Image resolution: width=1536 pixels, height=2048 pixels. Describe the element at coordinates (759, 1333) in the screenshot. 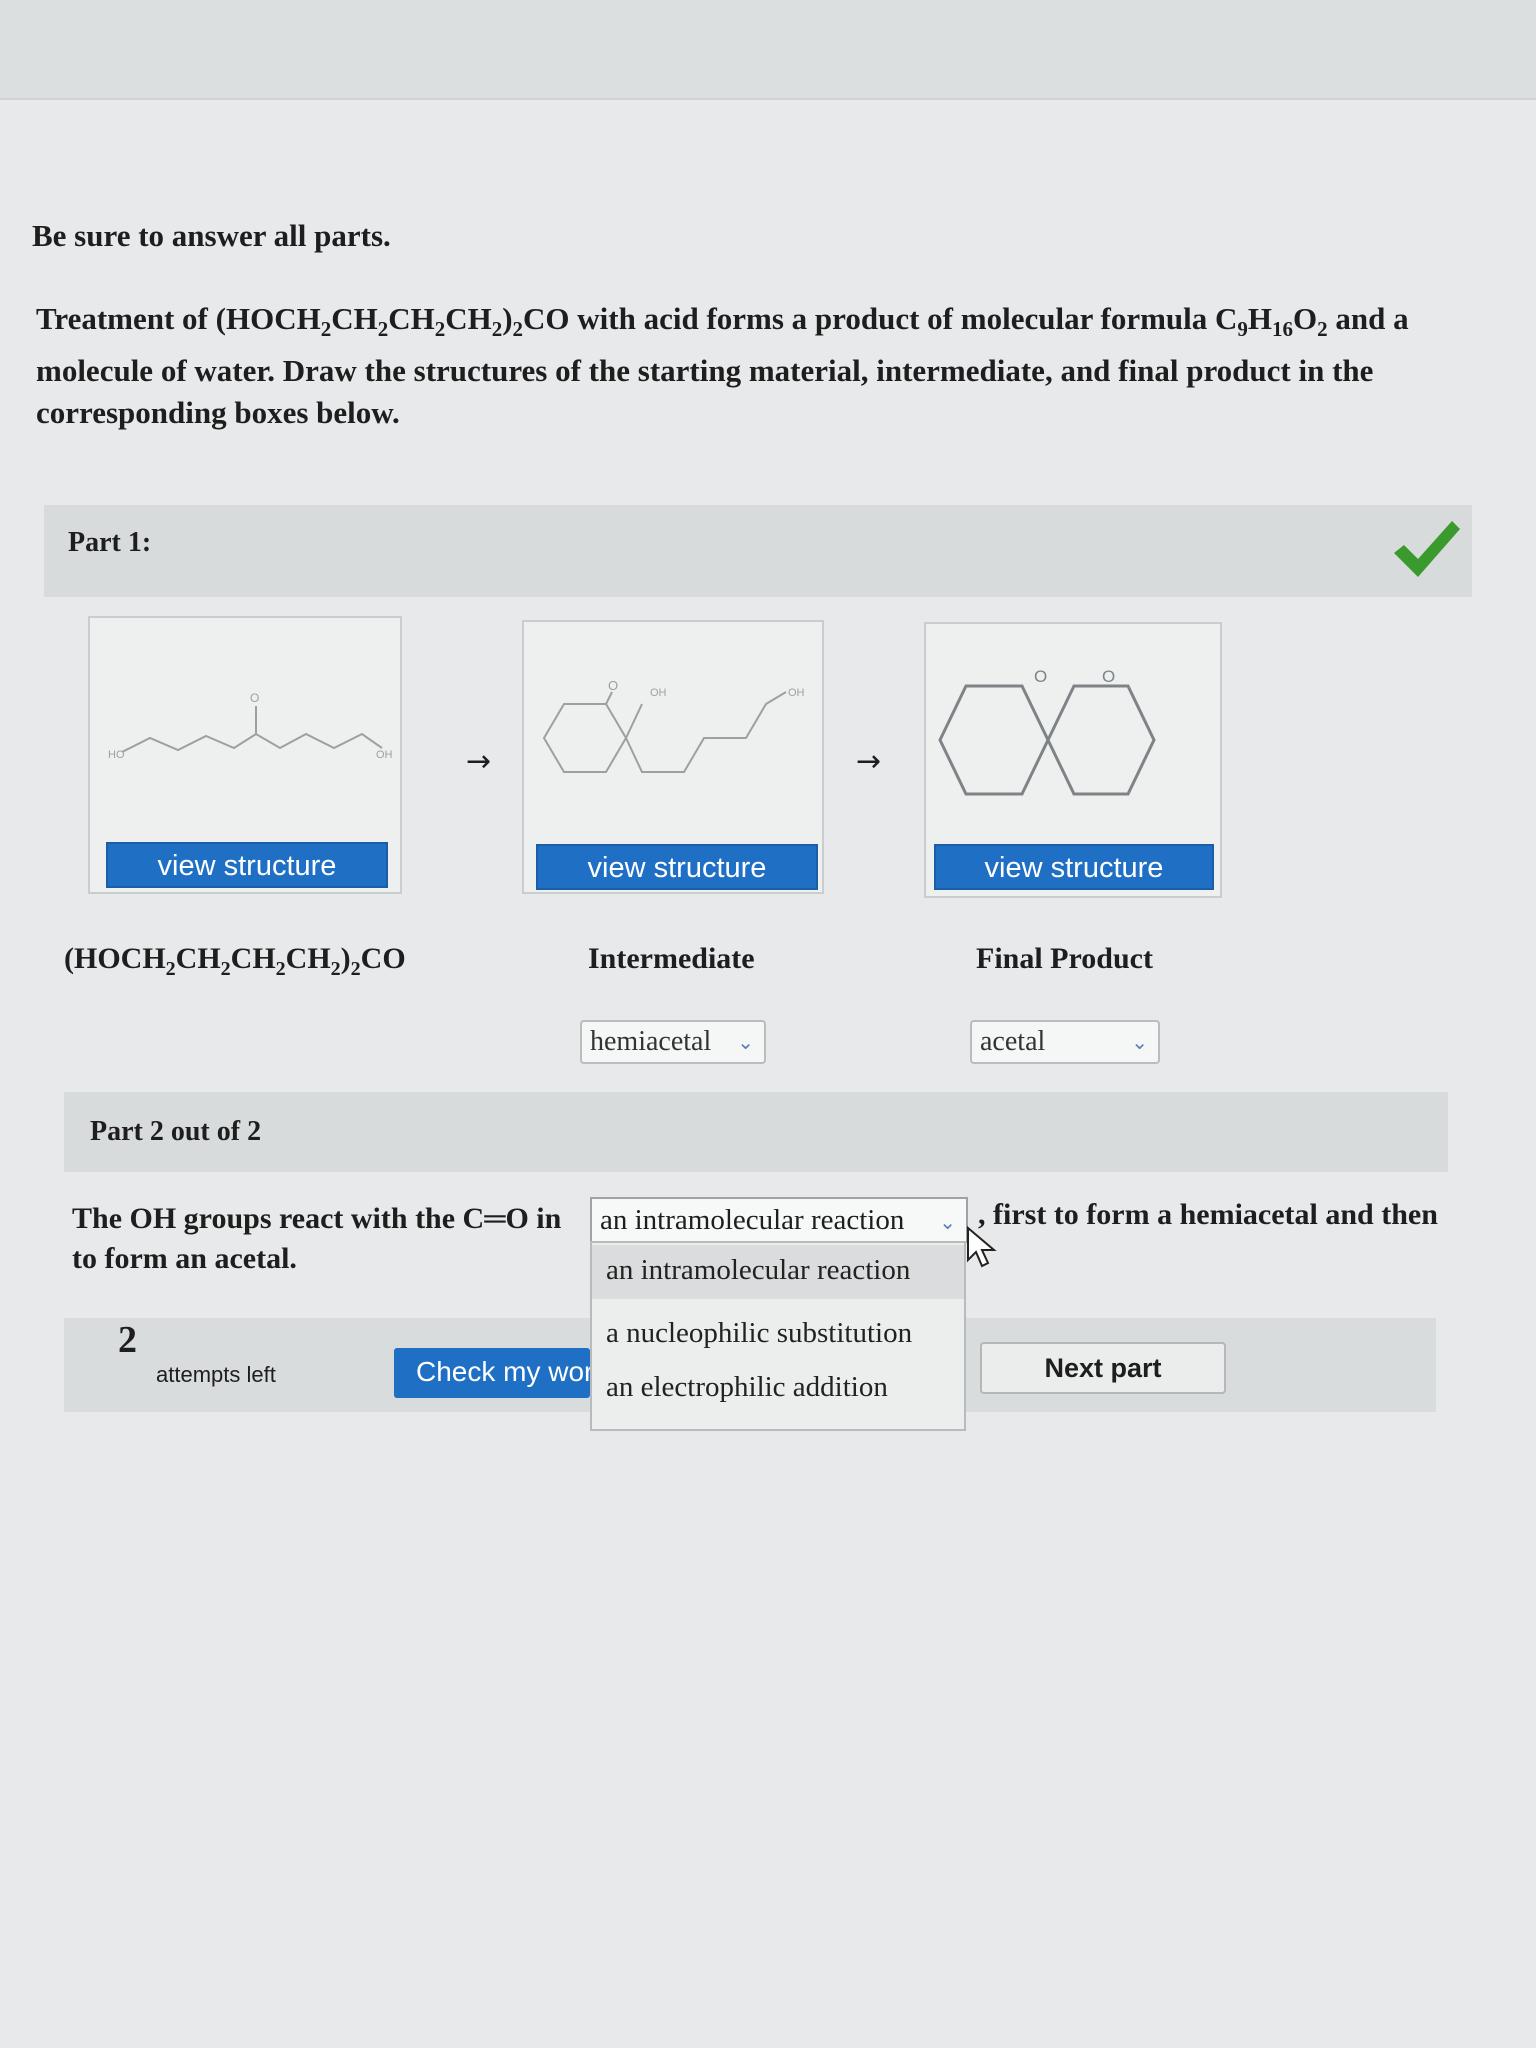

I see `option-nucleophilic-substitution: a nucleophilic substitution` at that location.